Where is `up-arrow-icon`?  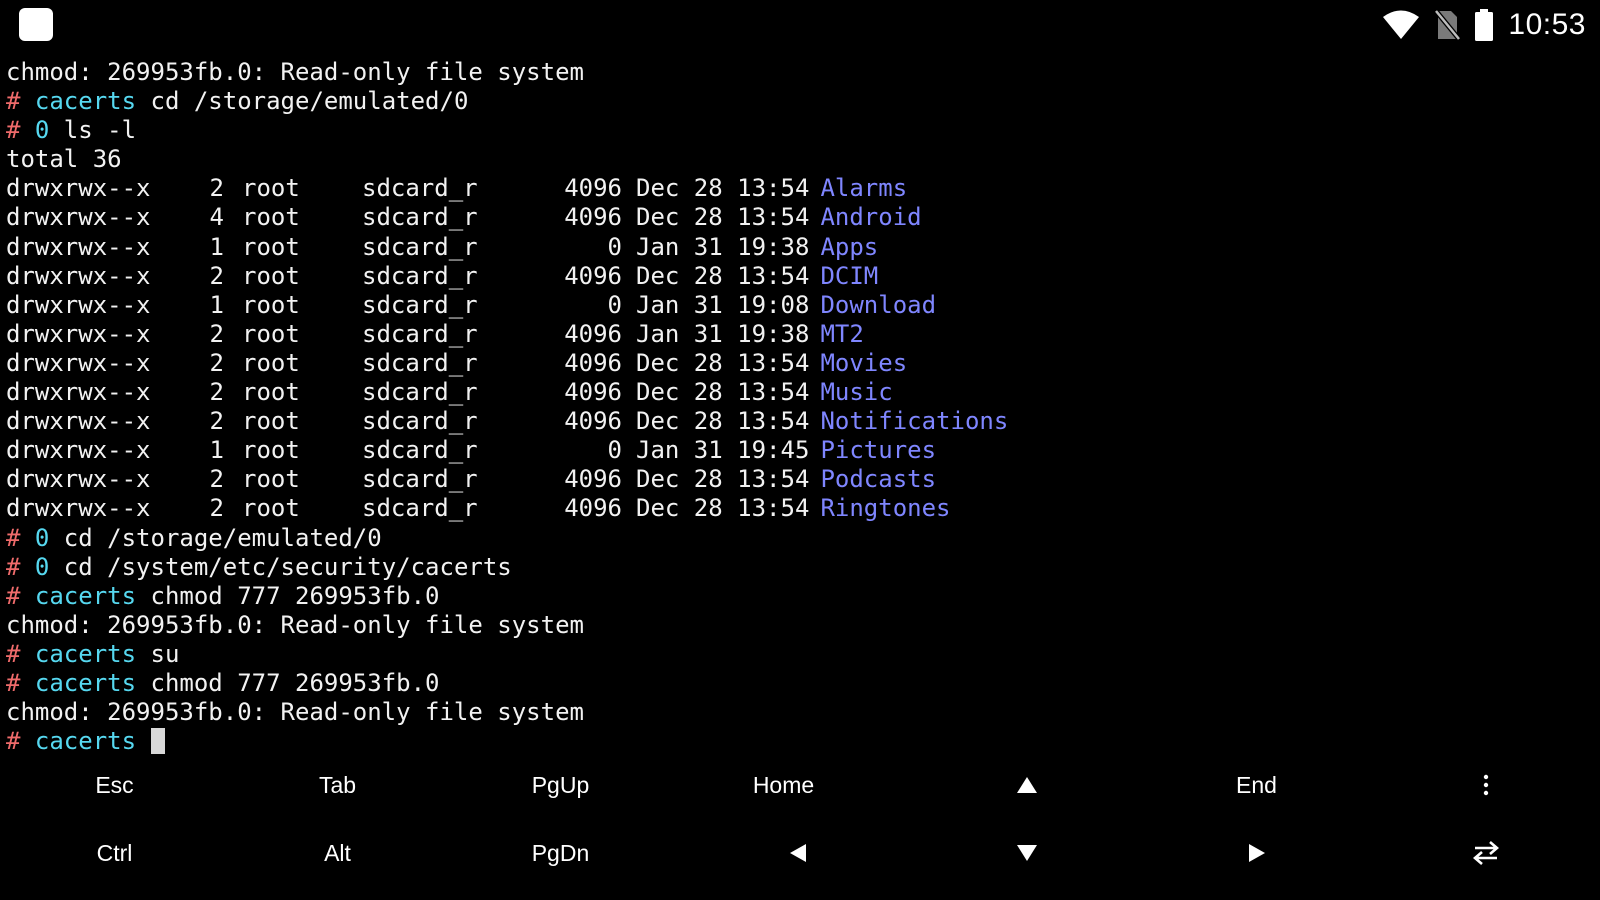
up-arrow-icon is located at coordinates (1026, 785).